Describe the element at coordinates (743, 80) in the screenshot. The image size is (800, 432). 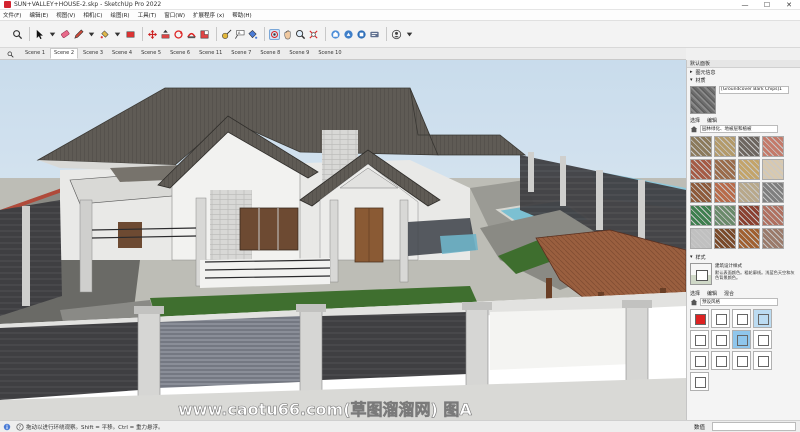
I see `materials-header: ▾ 材质` at that location.